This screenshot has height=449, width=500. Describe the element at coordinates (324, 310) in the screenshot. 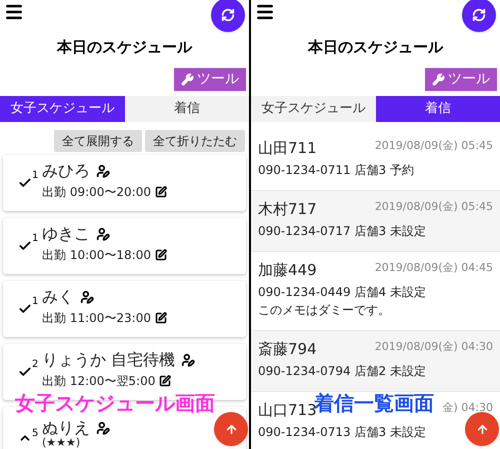

I see `call-memo: このメモはダミーです。` at that location.